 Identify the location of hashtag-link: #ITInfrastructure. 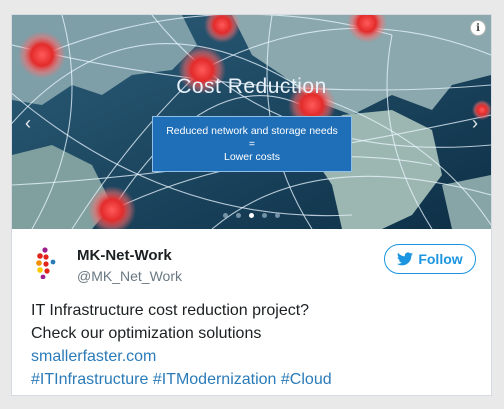
(89, 379).